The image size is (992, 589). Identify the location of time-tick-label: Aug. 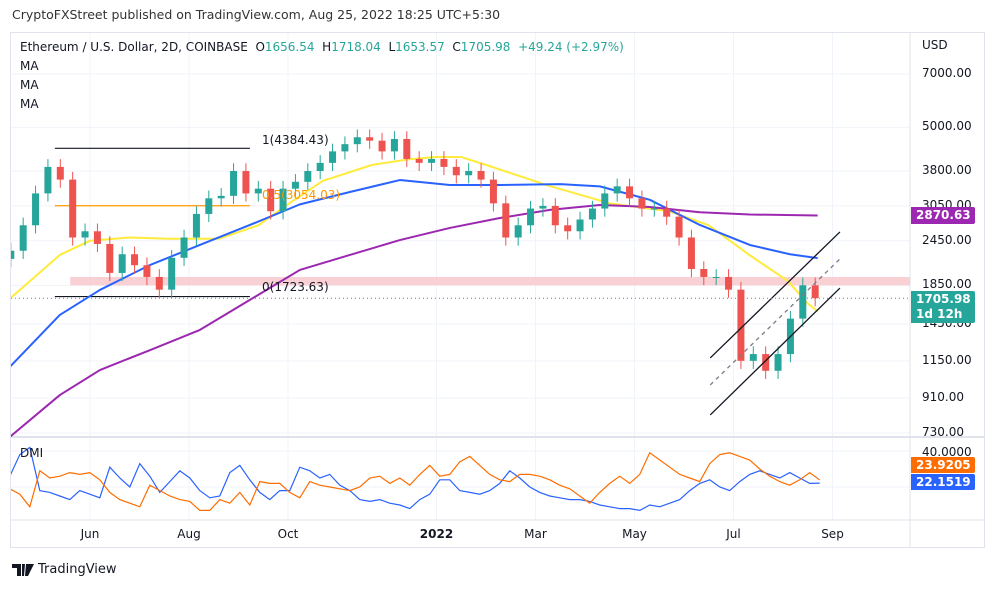
(189, 534).